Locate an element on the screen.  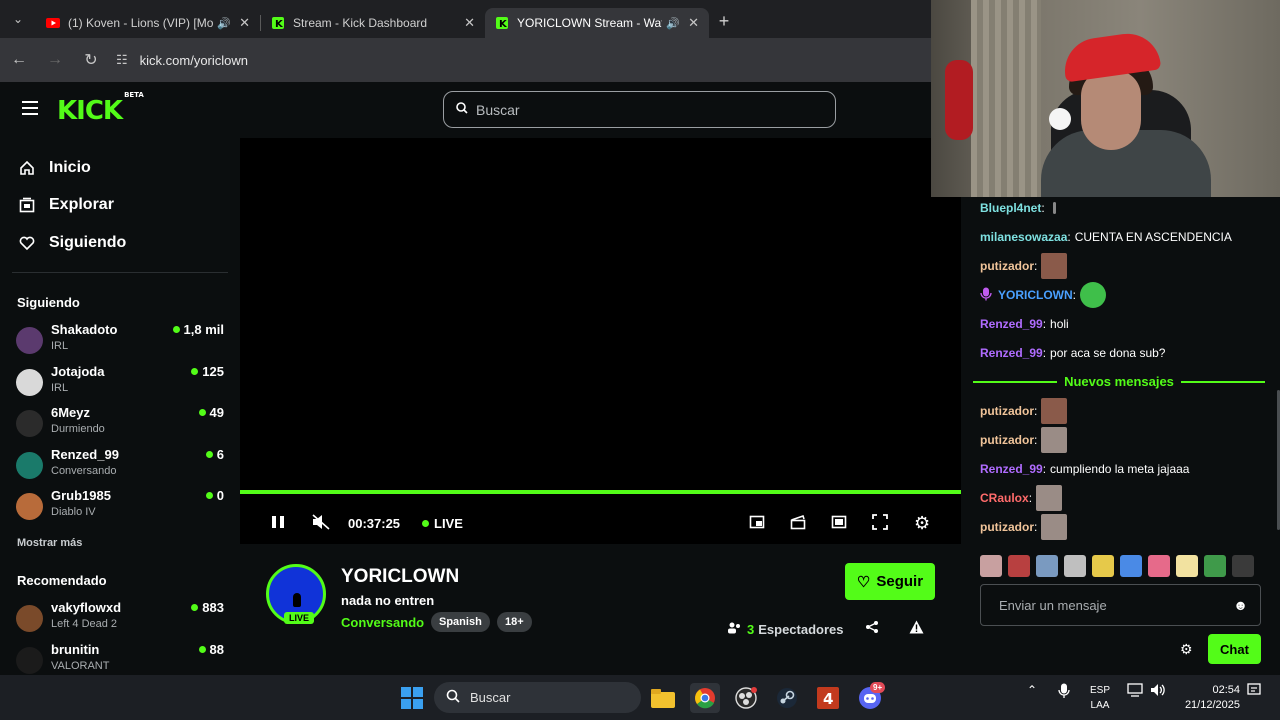
chat-username: Bluepl4net is located at coordinates (1010, 208).